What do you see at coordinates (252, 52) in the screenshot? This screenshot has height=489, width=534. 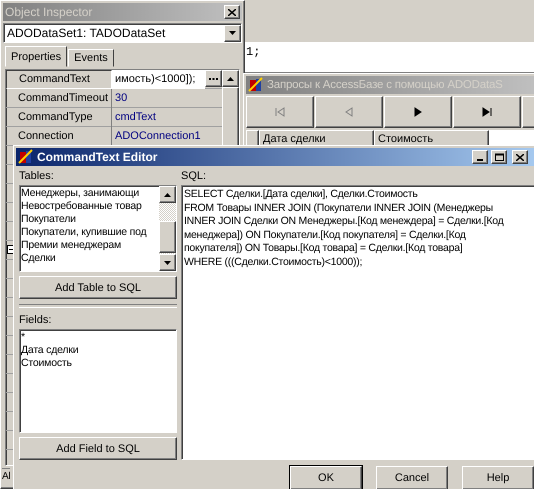 I see `code-line: 1;` at bounding box center [252, 52].